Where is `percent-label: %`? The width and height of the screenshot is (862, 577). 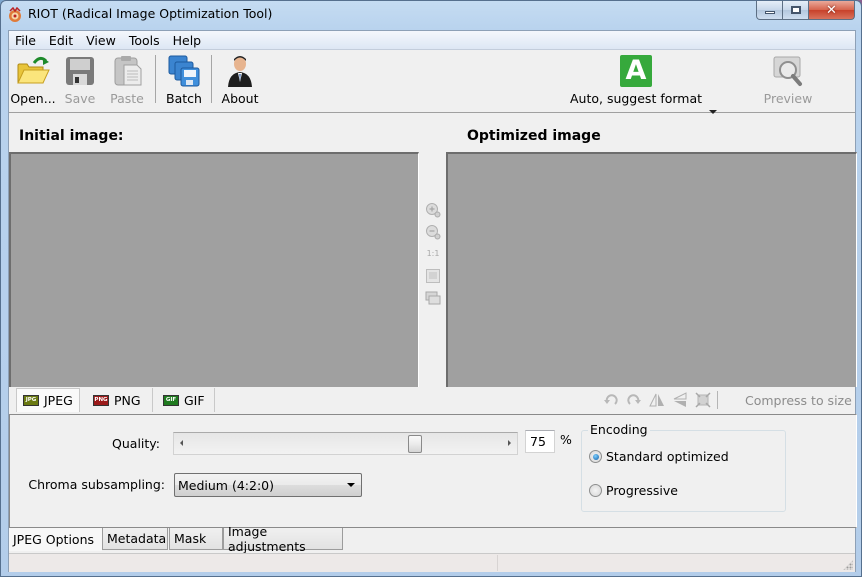 percent-label: % is located at coordinates (566, 439).